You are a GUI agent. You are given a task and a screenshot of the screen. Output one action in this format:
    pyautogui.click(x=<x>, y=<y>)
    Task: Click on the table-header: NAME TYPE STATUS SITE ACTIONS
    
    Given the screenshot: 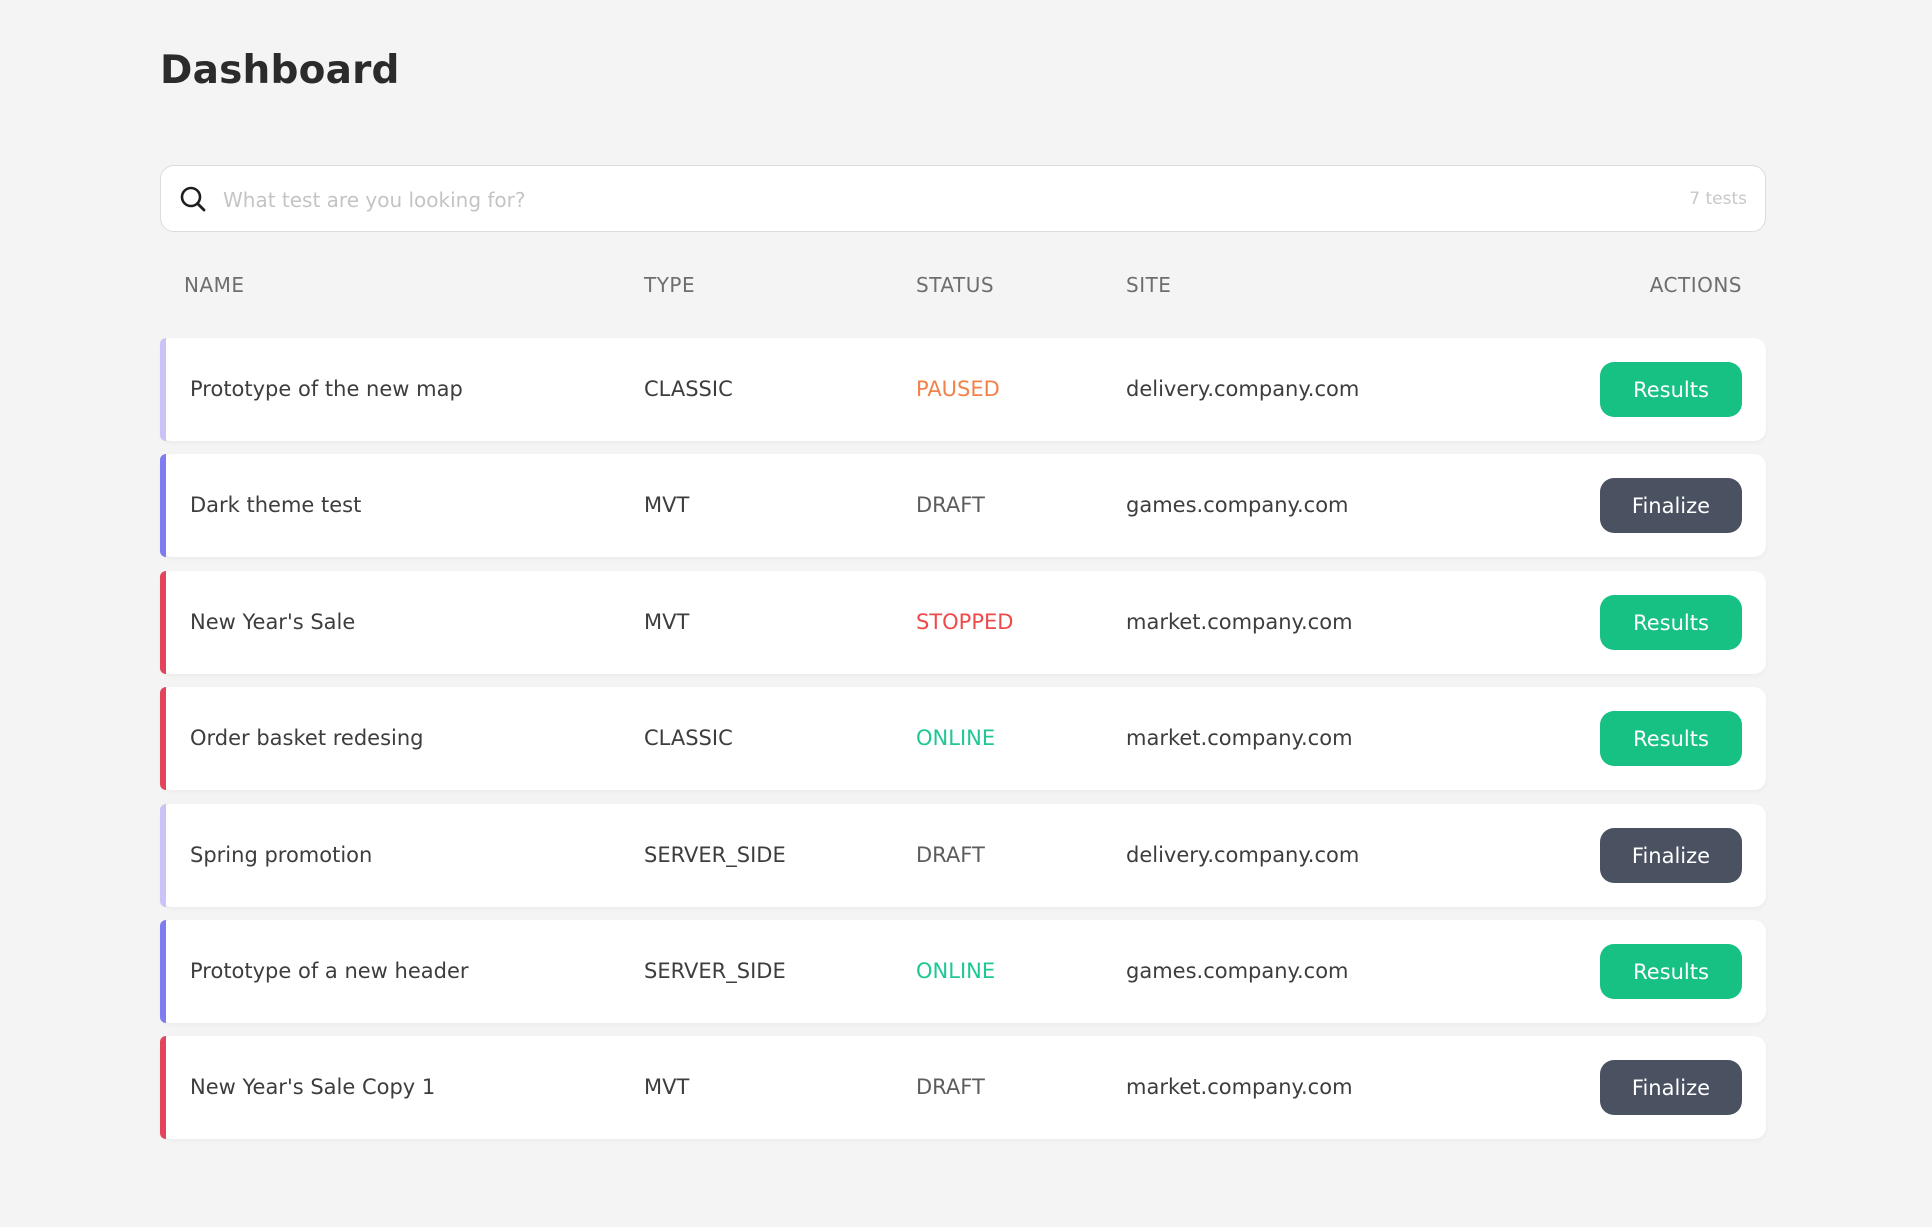 What is the action you would take?
    pyautogui.click(x=963, y=285)
    